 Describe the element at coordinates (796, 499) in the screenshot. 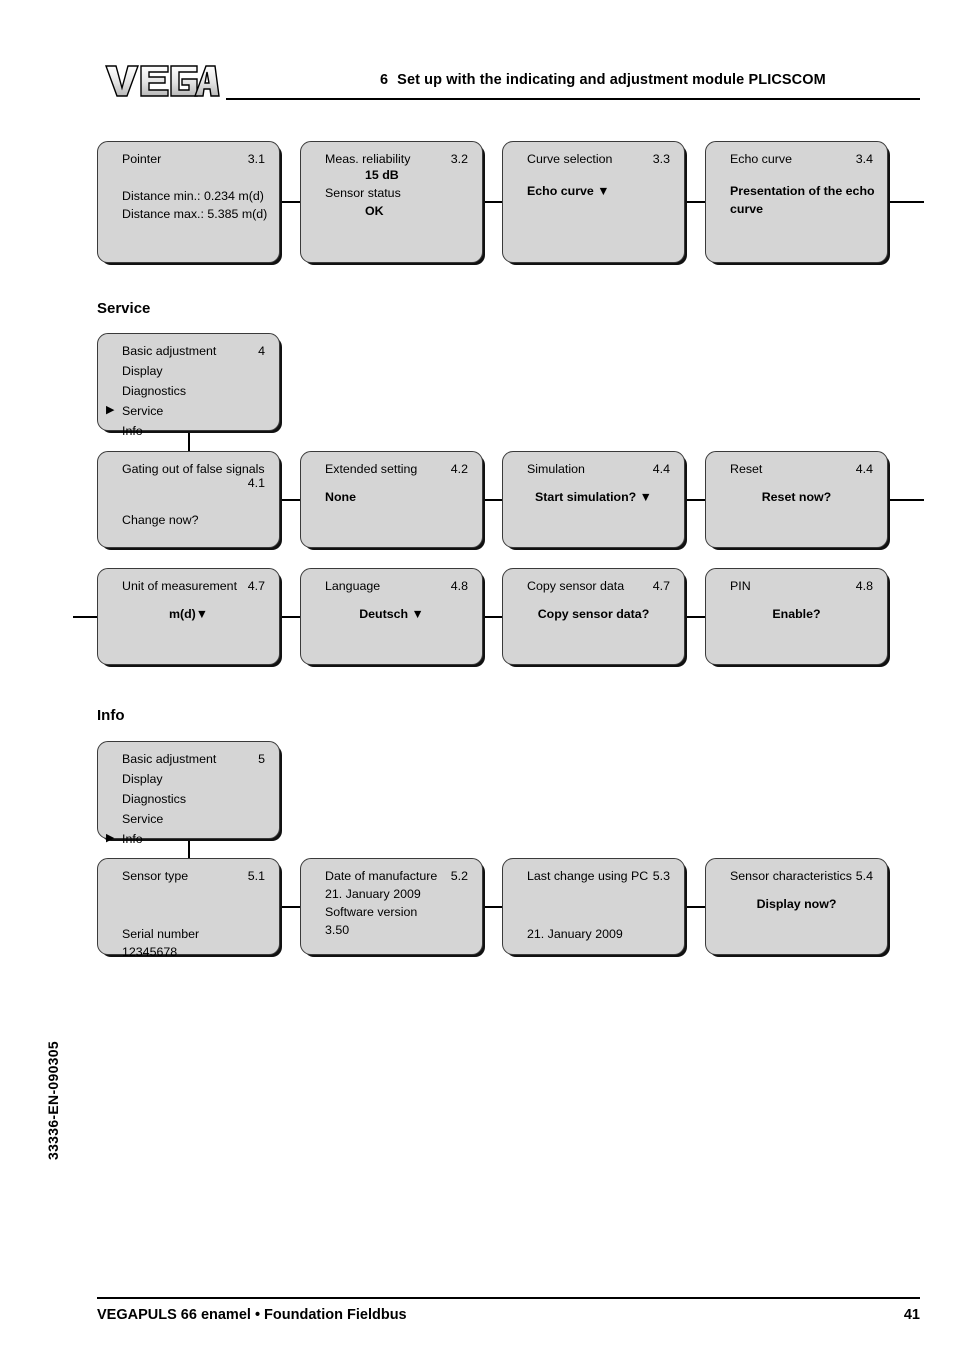

I see `flow-box-4-4-3: Reset 4.4 Reset now?` at that location.